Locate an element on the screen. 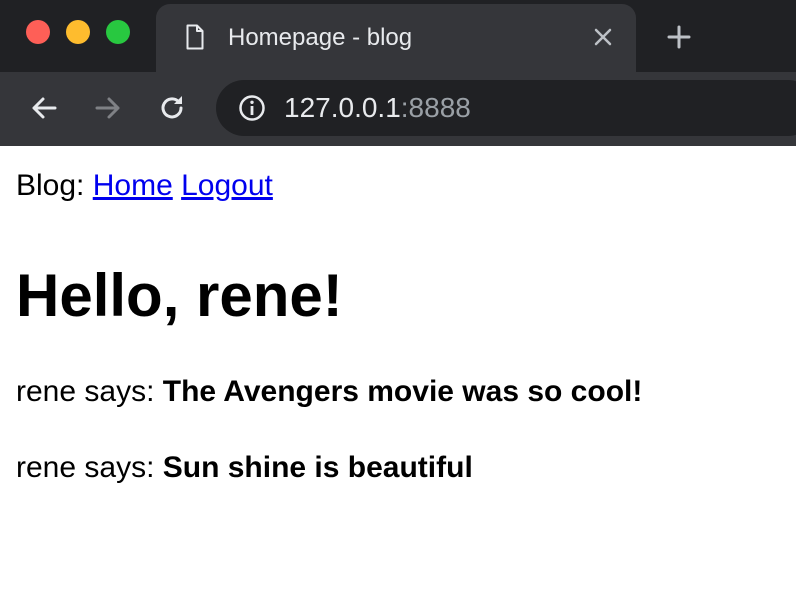 Image resolution: width=796 pixels, height=600 pixels. browser-tab: Homepage - blog is located at coordinates (396, 38).